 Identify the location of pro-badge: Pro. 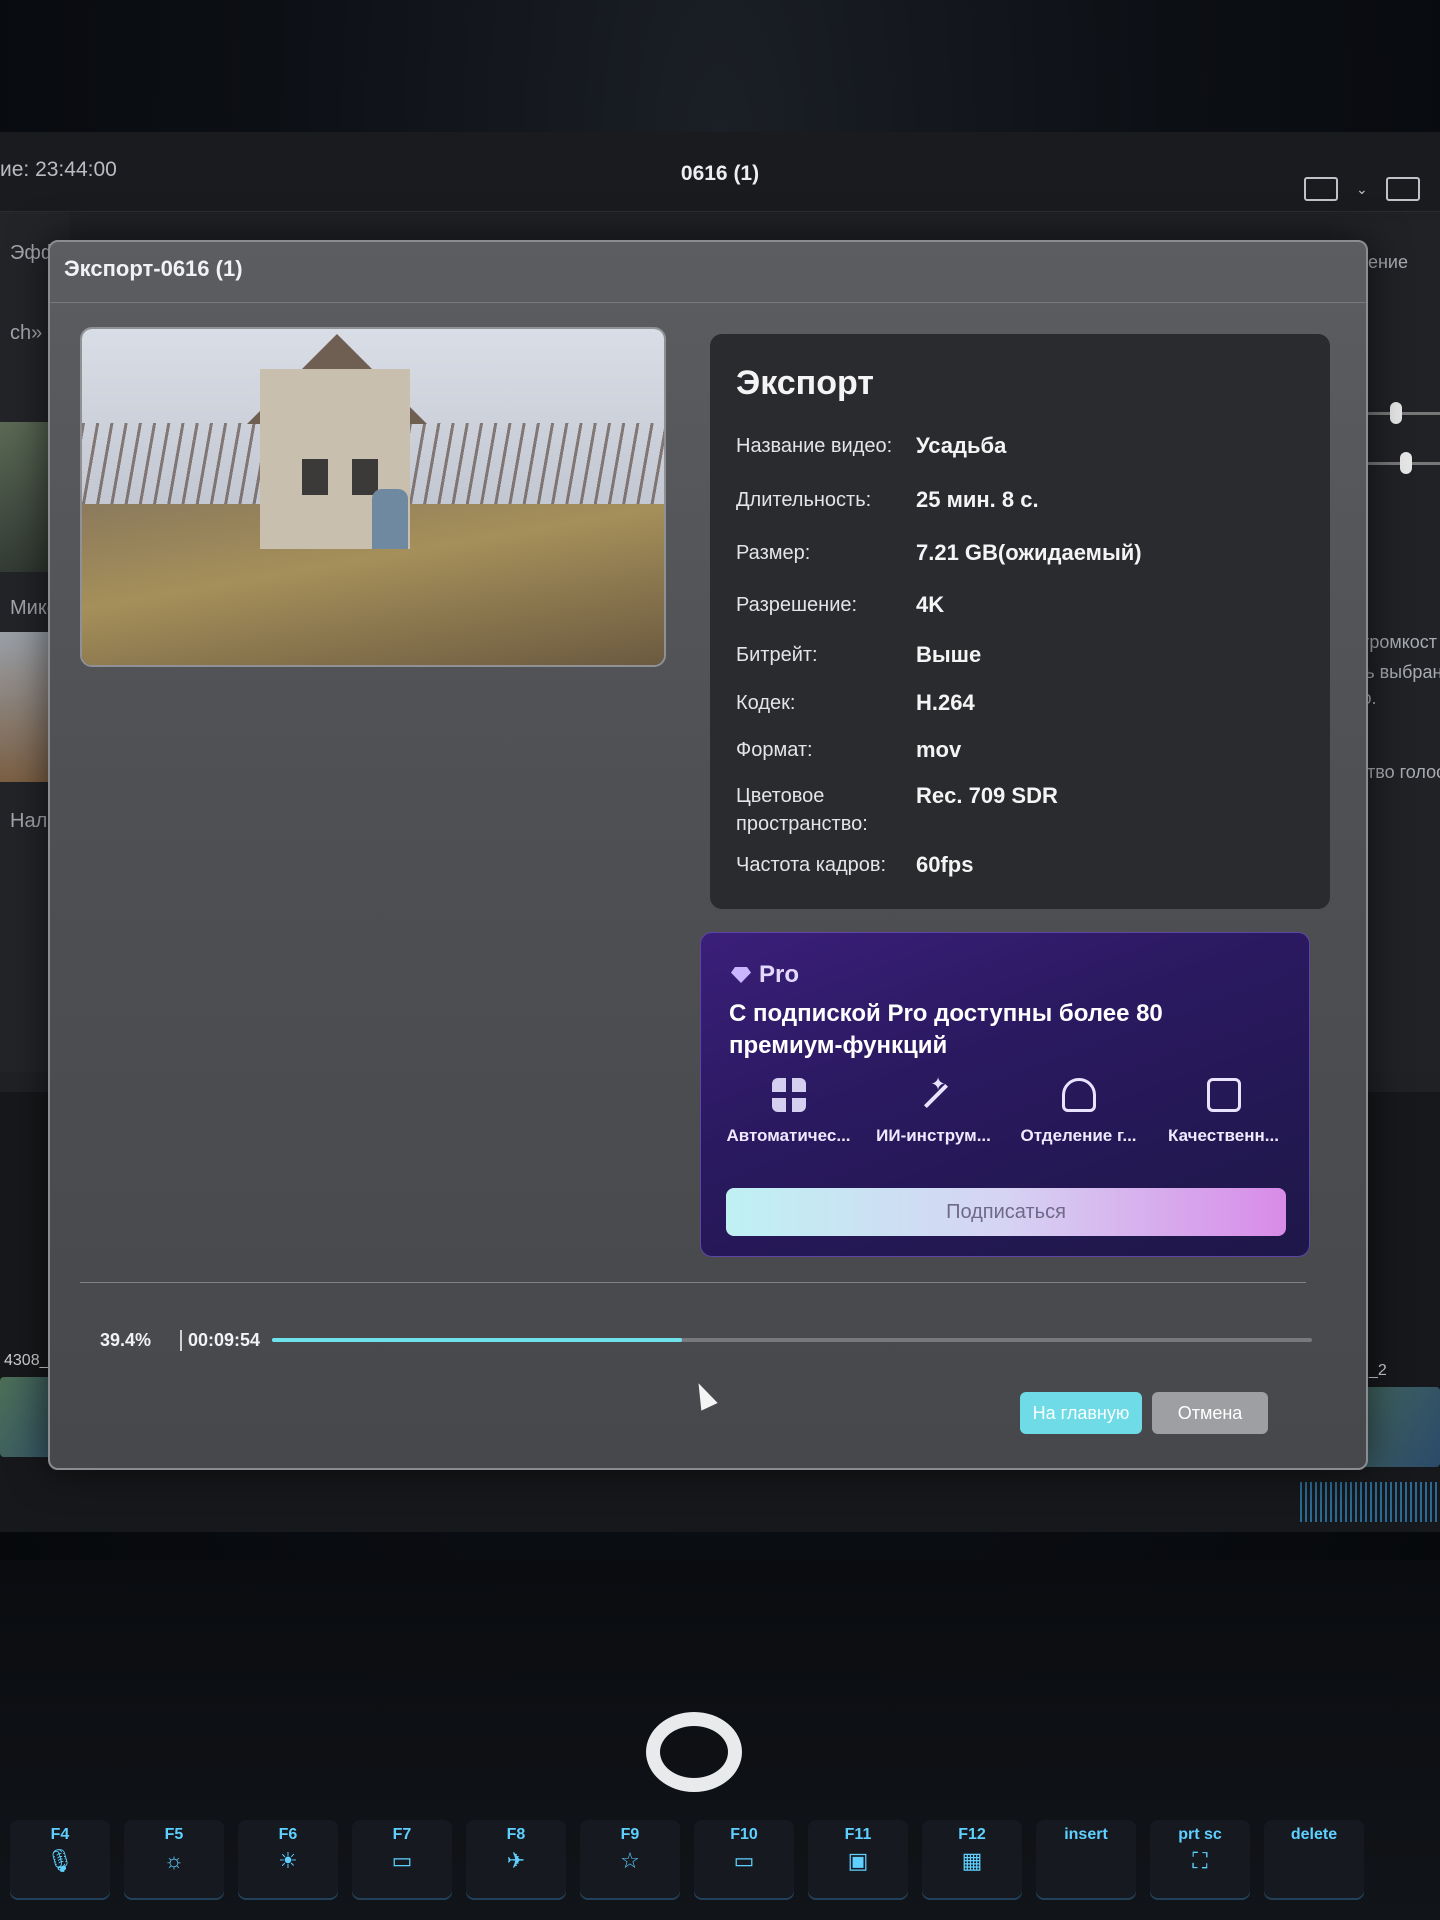
(765, 975).